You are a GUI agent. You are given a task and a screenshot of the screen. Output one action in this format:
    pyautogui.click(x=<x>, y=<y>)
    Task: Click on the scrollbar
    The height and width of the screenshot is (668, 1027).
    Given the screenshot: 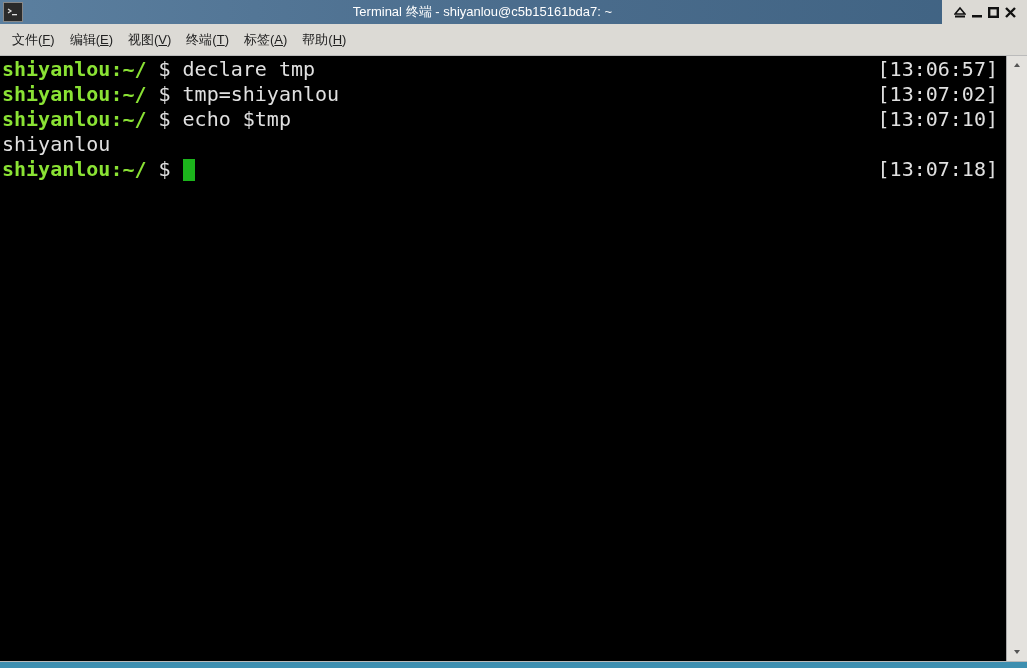 What is the action you would take?
    pyautogui.click(x=1016, y=358)
    